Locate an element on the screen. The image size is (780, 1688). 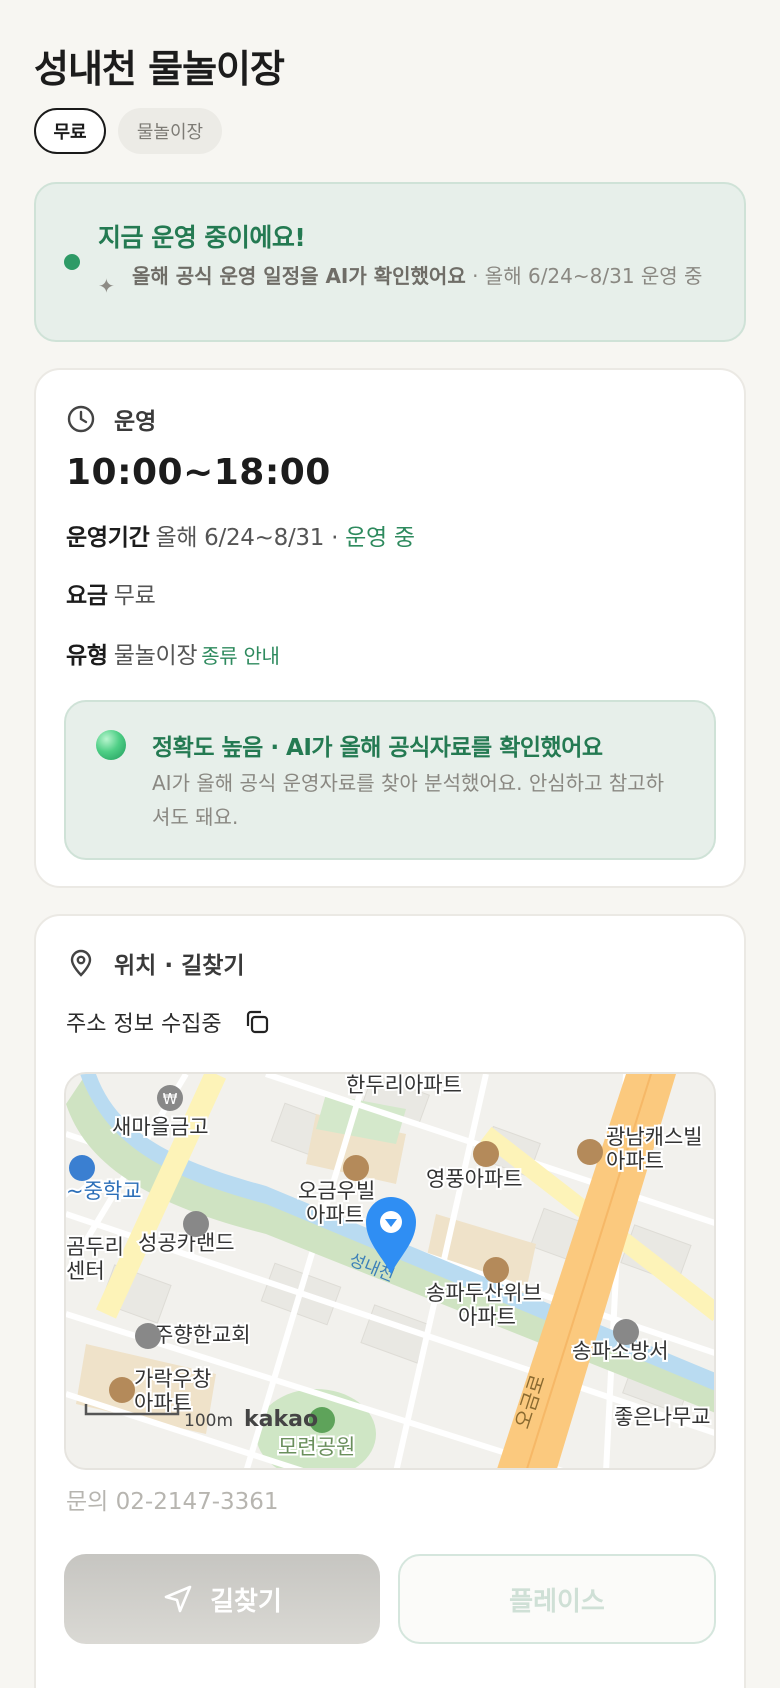
map-label-garak: 가락우창 is located at coordinates (172, 1379).